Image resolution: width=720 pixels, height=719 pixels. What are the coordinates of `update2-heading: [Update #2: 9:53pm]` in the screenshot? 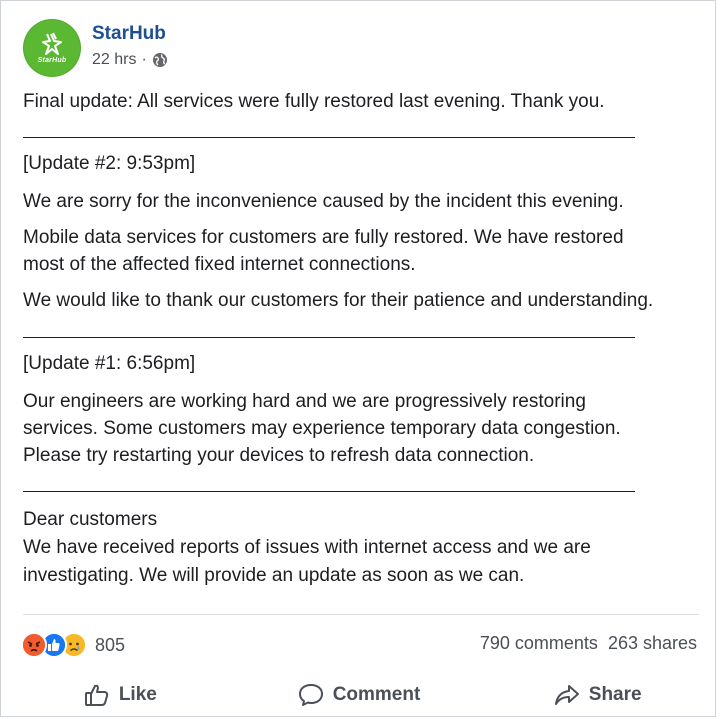 It's located at (109, 163).